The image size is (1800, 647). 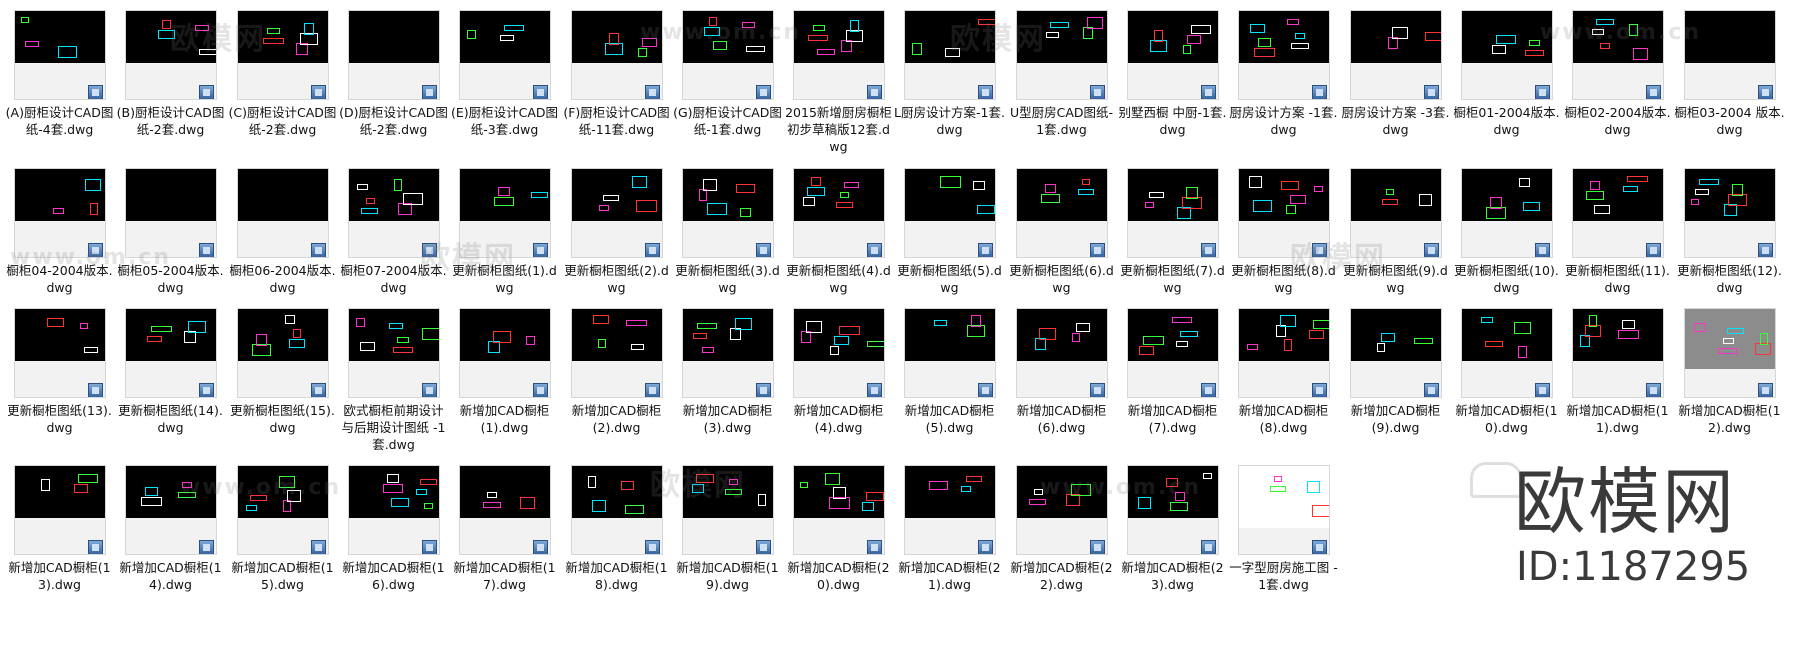 I want to click on file-name: 新增加CAD橱柜(14).dwg, so click(x=170, y=576).